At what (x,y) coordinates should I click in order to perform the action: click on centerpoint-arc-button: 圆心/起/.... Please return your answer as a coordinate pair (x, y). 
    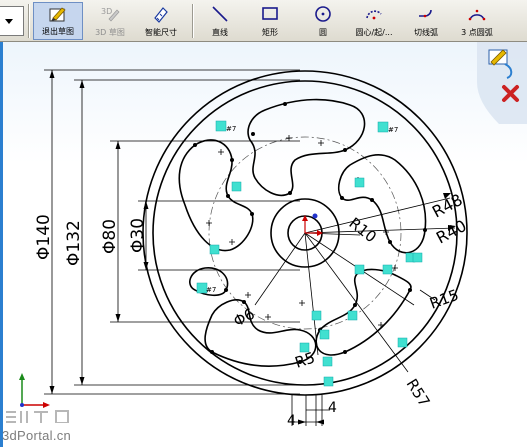
    Looking at the image, I should click on (374, 21).